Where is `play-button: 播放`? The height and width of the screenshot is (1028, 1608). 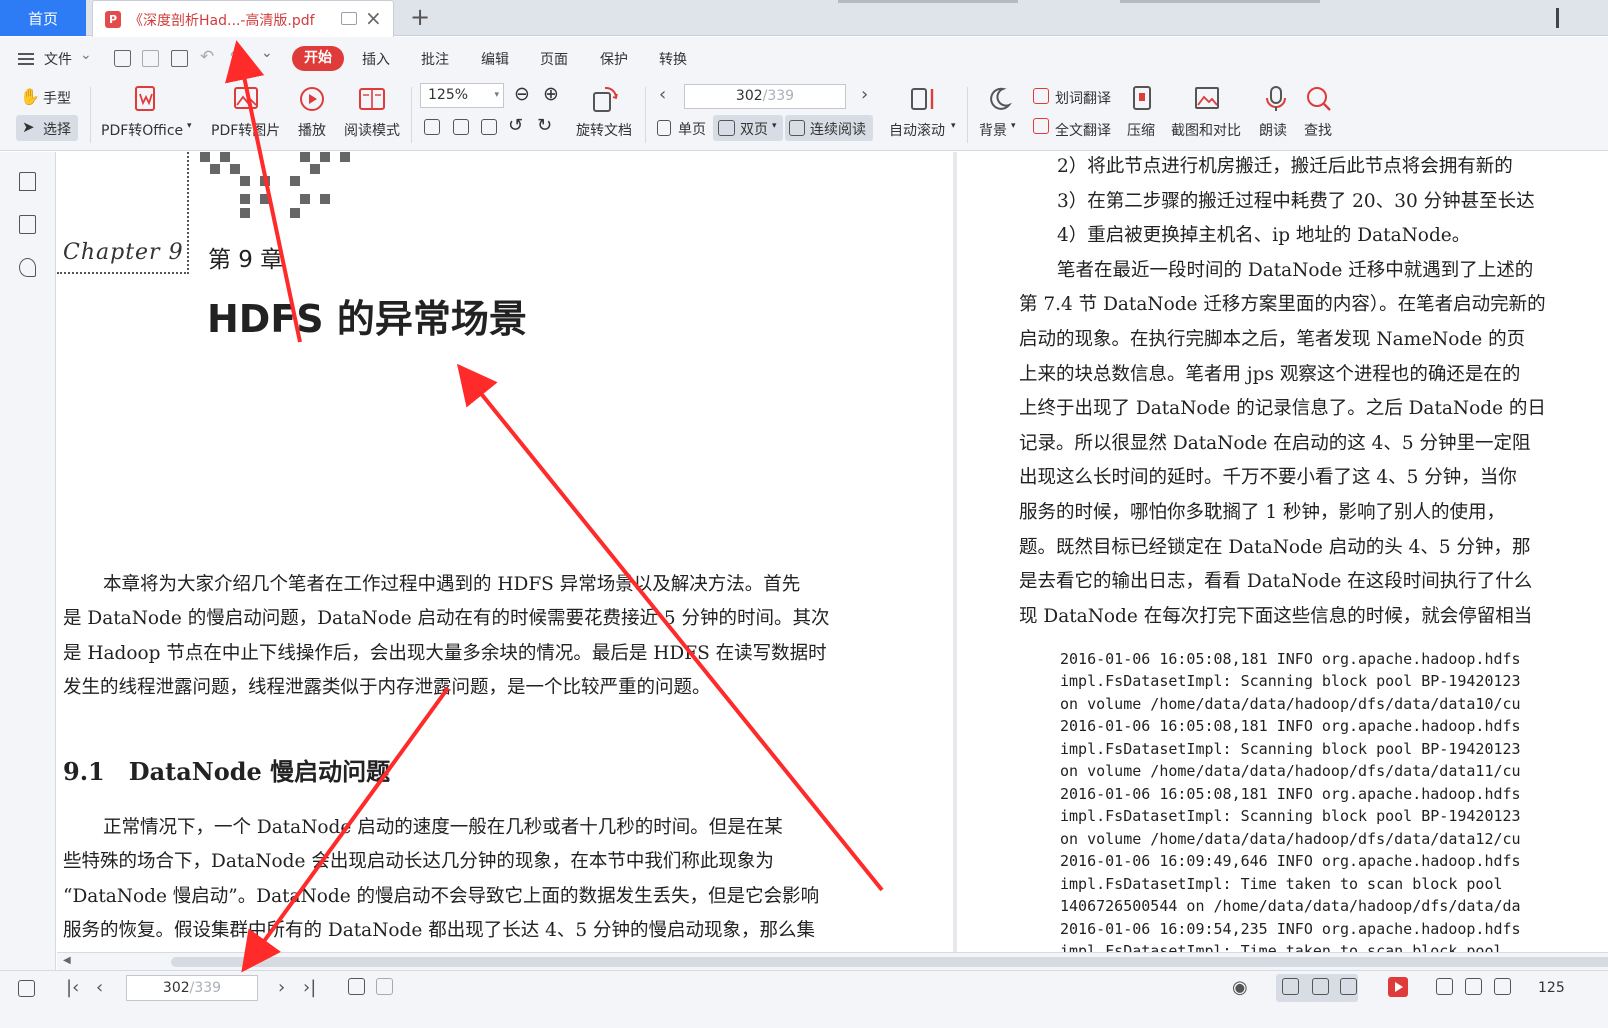 play-button: 播放 is located at coordinates (312, 130).